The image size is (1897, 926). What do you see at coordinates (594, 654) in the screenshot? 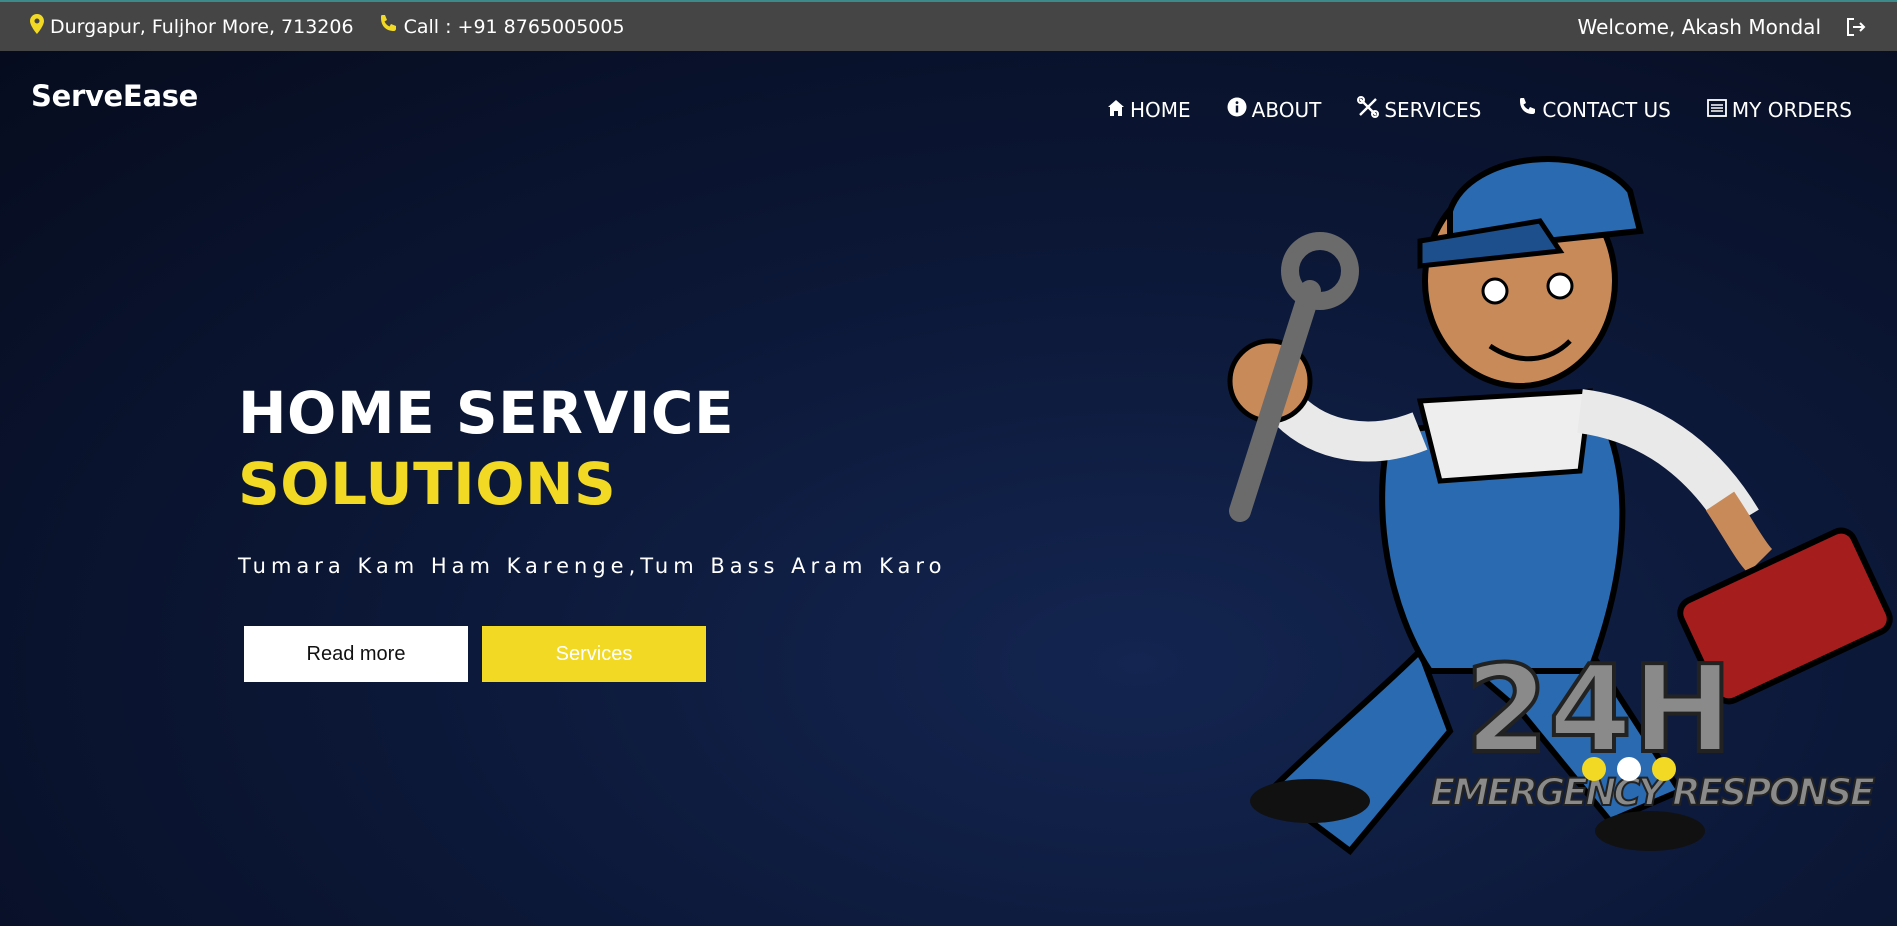
I see `services-button: Services` at bounding box center [594, 654].